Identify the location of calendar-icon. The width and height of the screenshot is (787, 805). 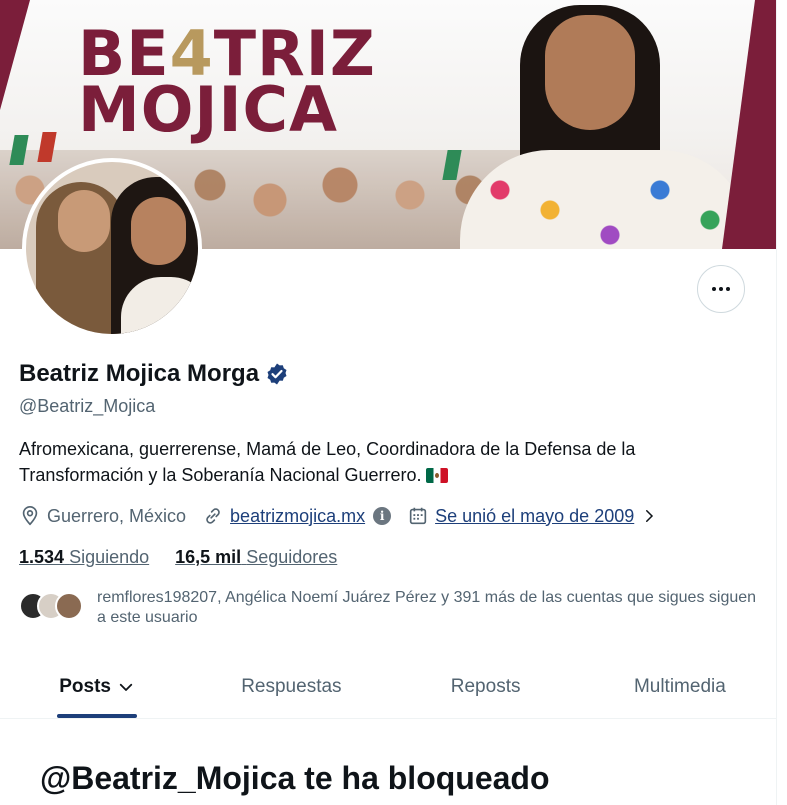
(418, 516).